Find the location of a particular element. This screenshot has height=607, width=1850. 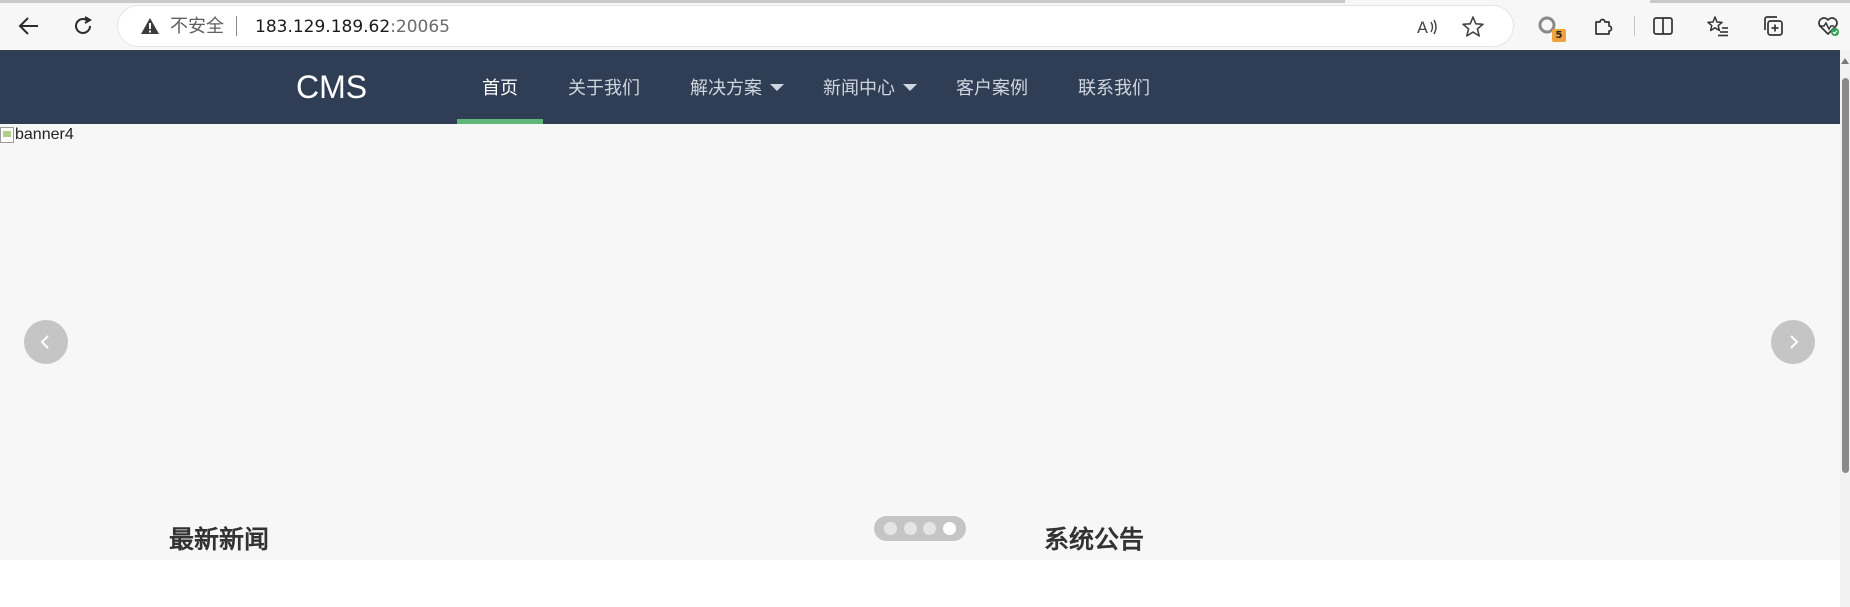

back-arrow-icon is located at coordinates (28, 26).